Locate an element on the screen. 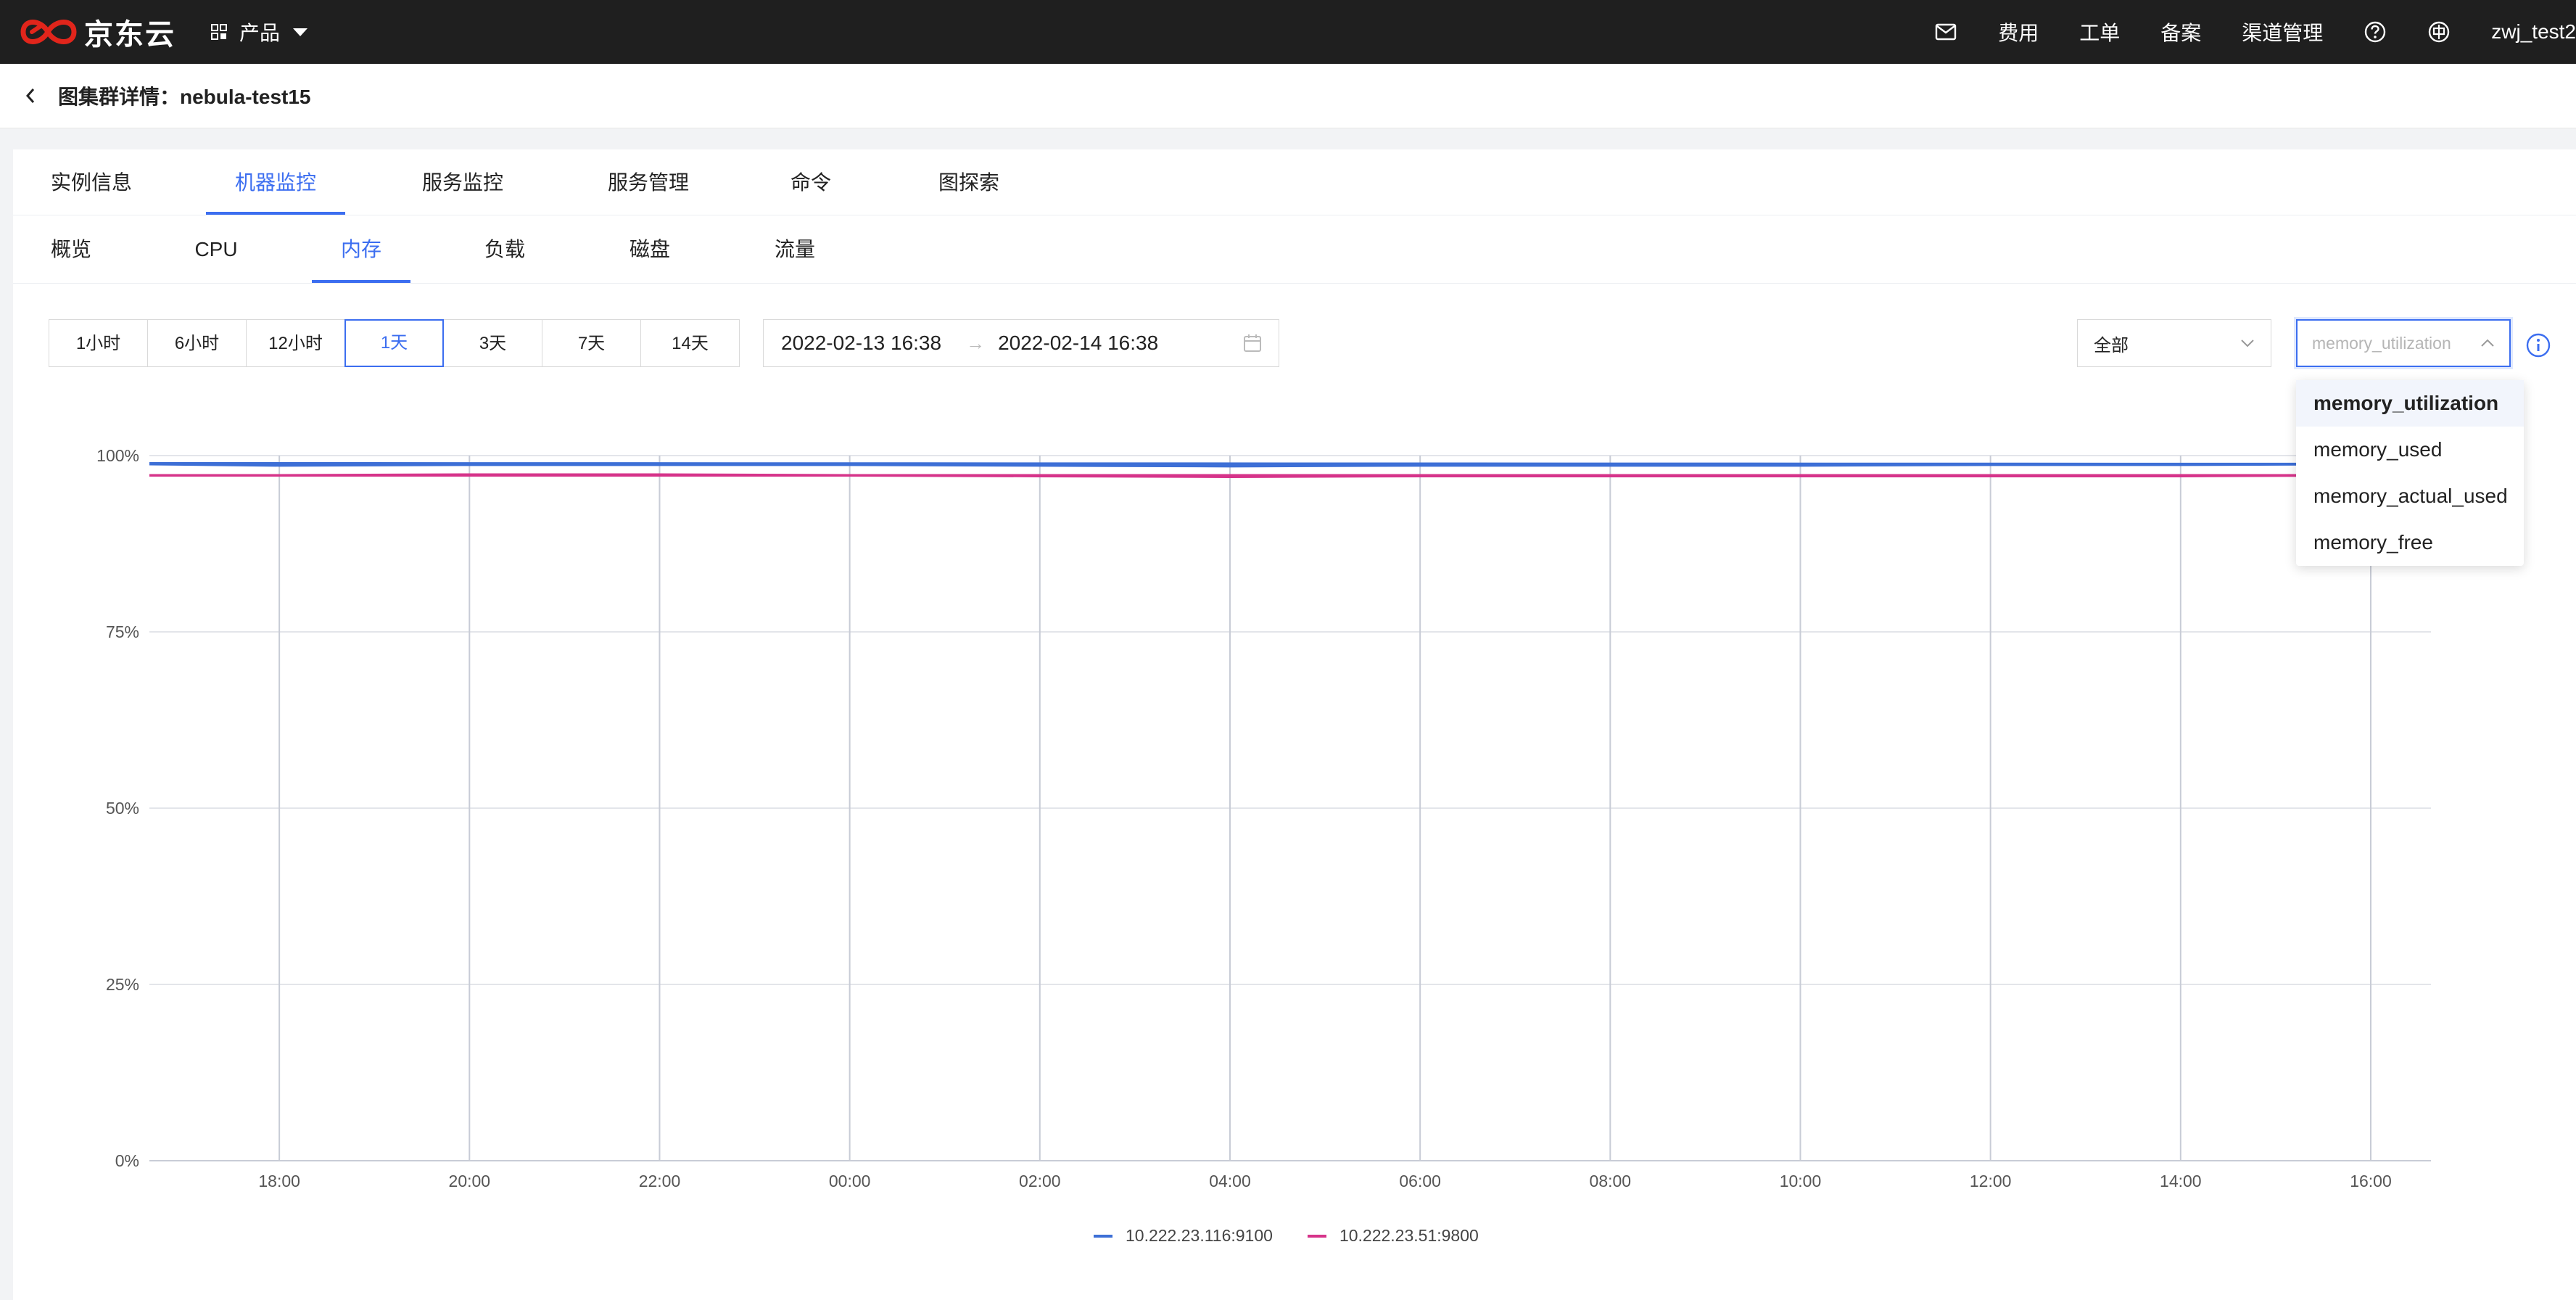 The image size is (2576, 1300). page-header: 图集群详情：nebula-test15 is located at coordinates (1288, 96).